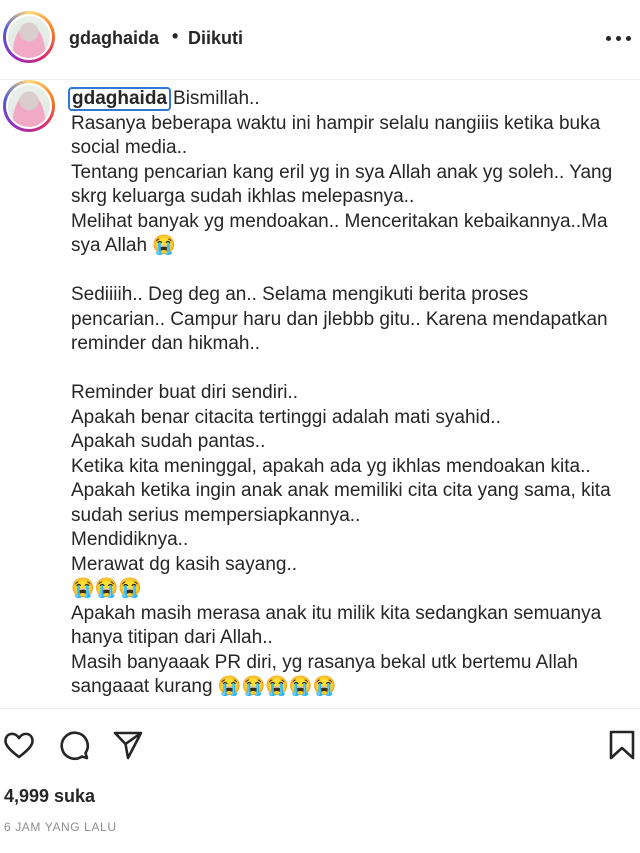  Describe the element at coordinates (74, 745) in the screenshot. I see `comment-icon` at that location.